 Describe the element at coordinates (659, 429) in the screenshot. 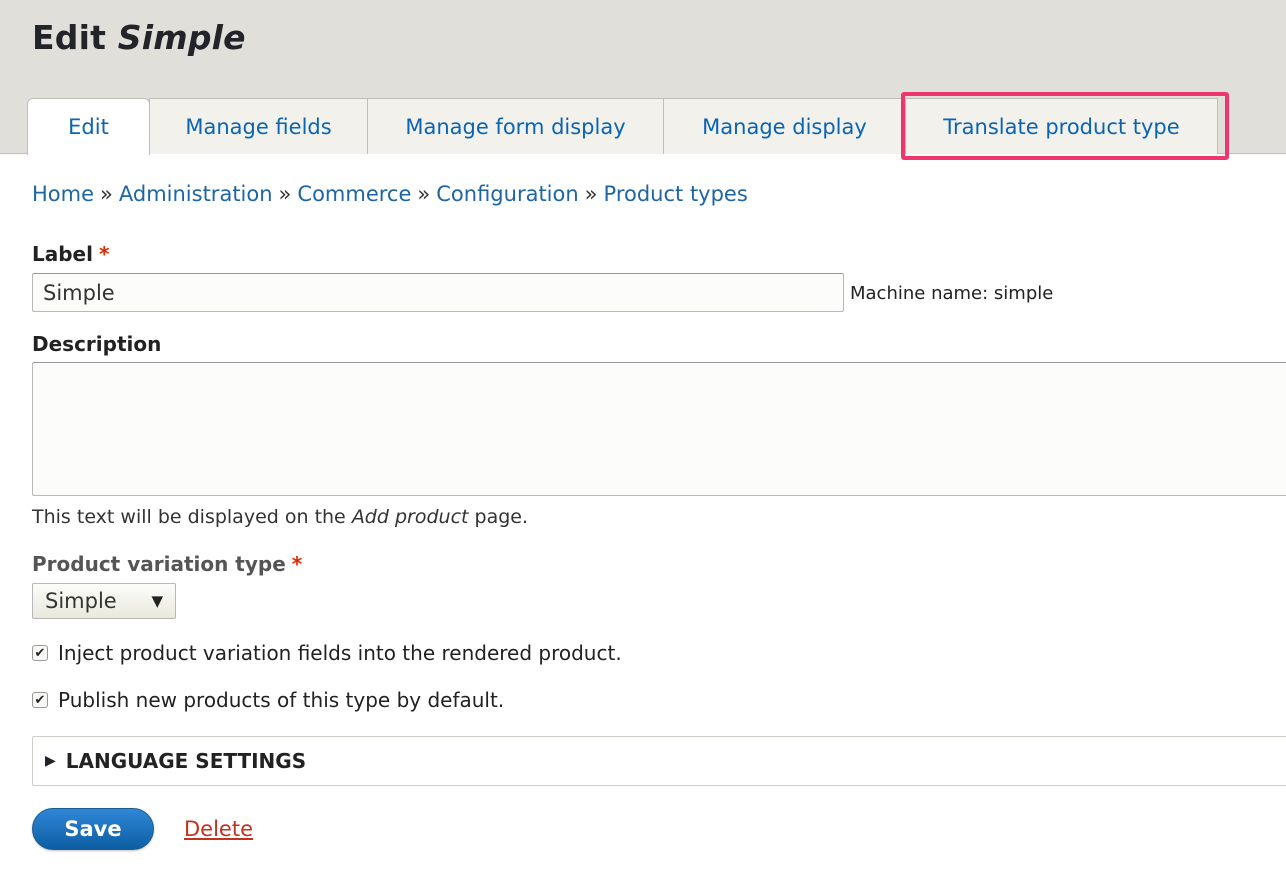

I see `description-textarea` at that location.